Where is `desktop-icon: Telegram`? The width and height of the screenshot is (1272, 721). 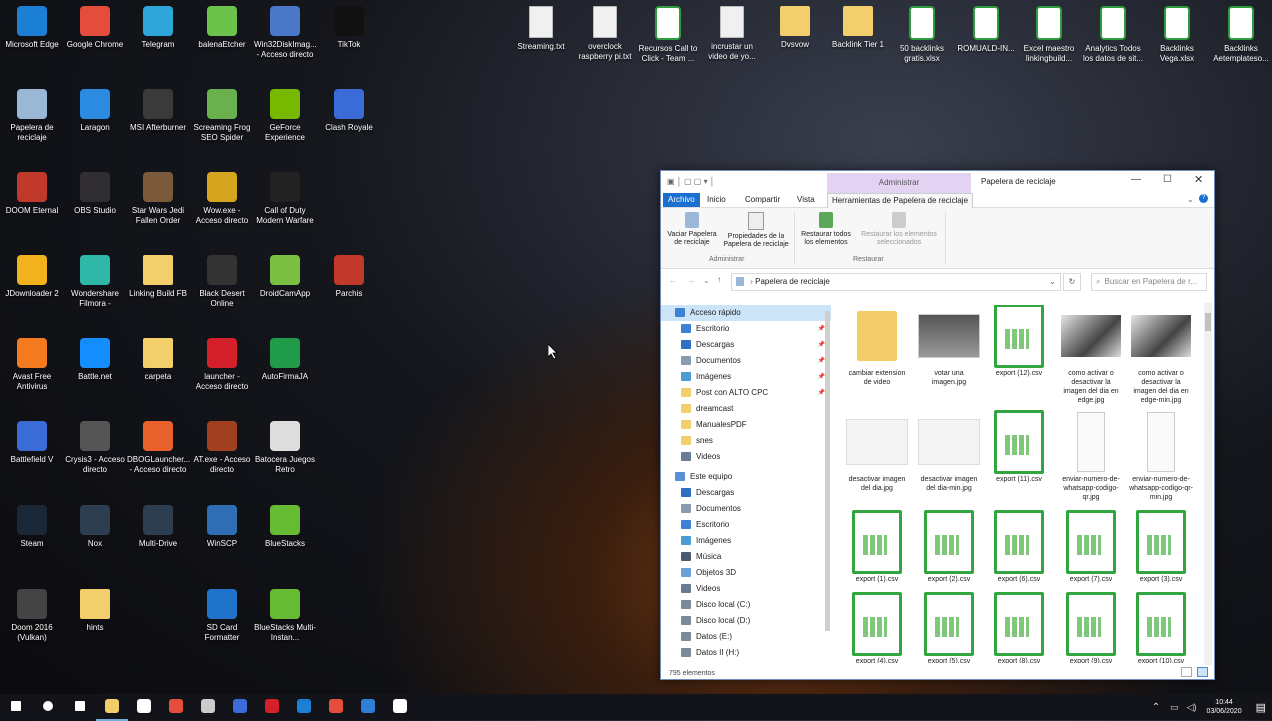 desktop-icon: Telegram is located at coordinates (158, 28).